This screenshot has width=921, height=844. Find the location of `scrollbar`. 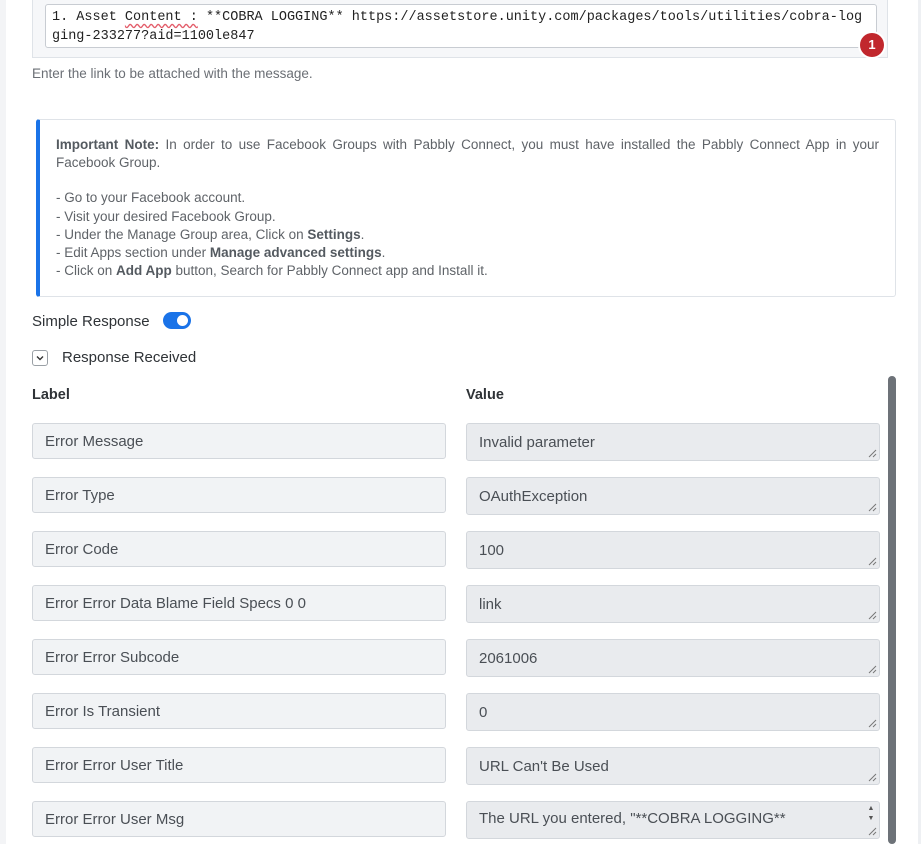

scrollbar is located at coordinates (892, 610).